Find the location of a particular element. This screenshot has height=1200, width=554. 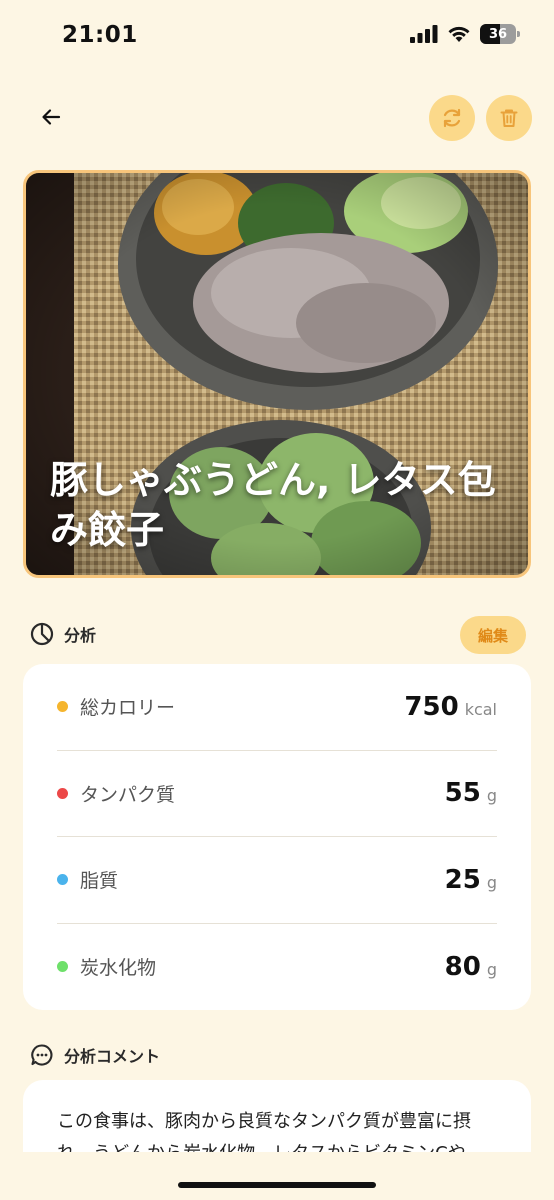

fat-dot is located at coordinates (62, 880).